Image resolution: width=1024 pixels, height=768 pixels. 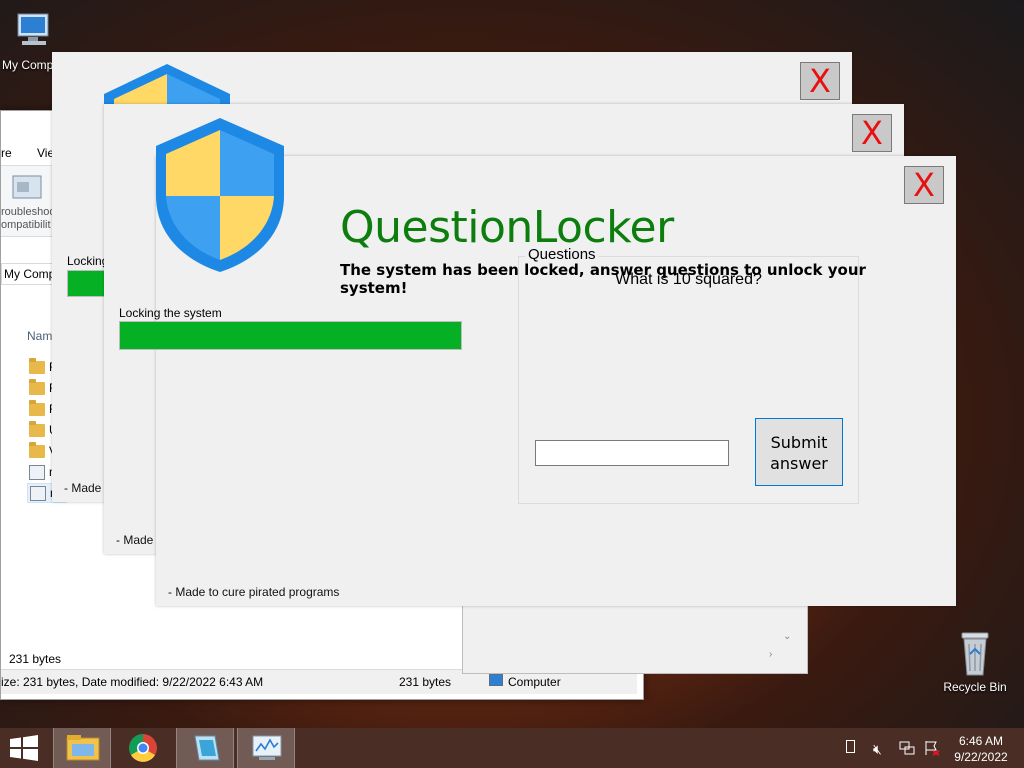 I want to click on show-hidden-icons, so click(x=850, y=746).